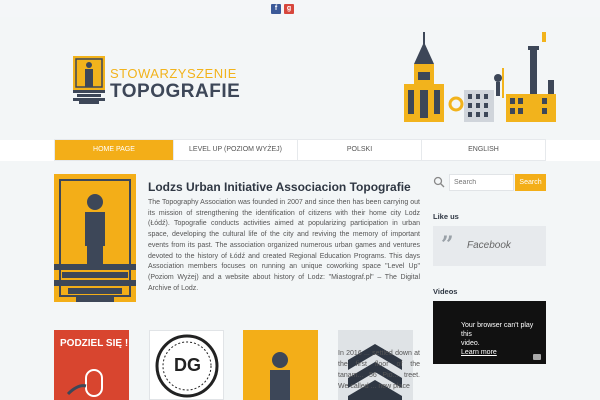  What do you see at coordinates (300, 8) in the screenshot?
I see `social-bar: f g` at bounding box center [300, 8].